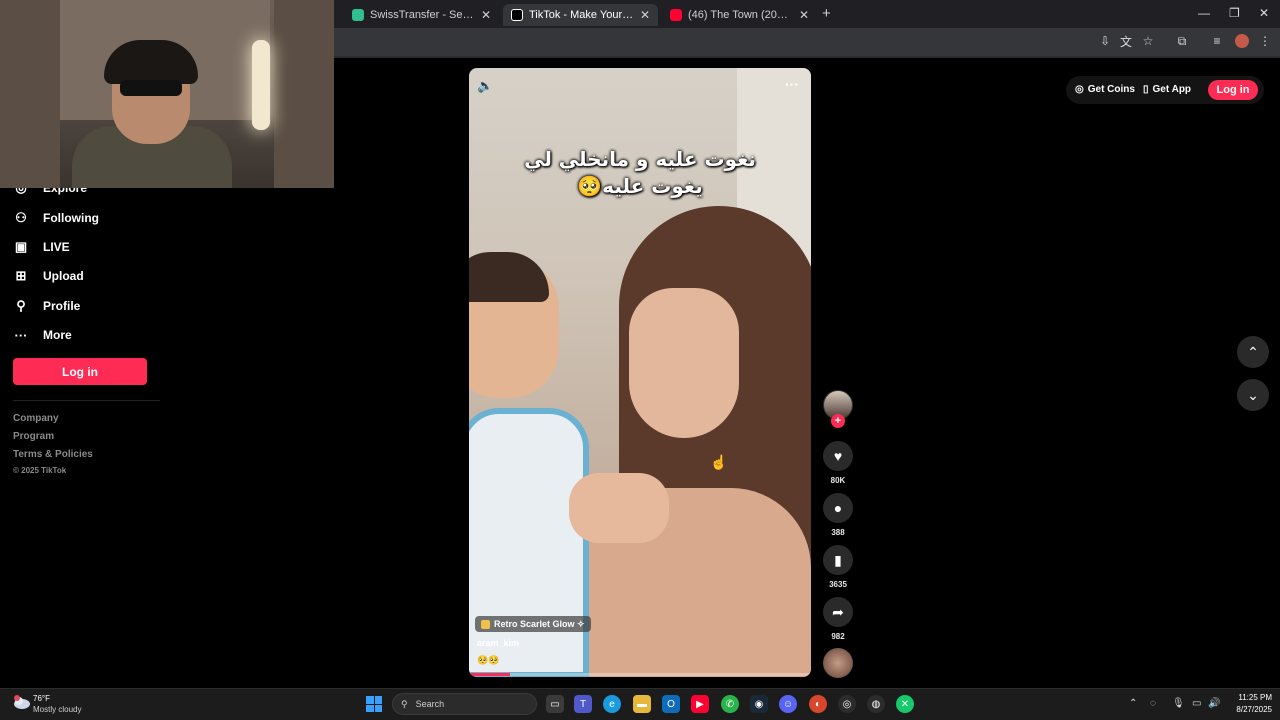 The image size is (1280, 720). Describe the element at coordinates (261, 85) in the screenshot. I see `lamp-light` at that location.